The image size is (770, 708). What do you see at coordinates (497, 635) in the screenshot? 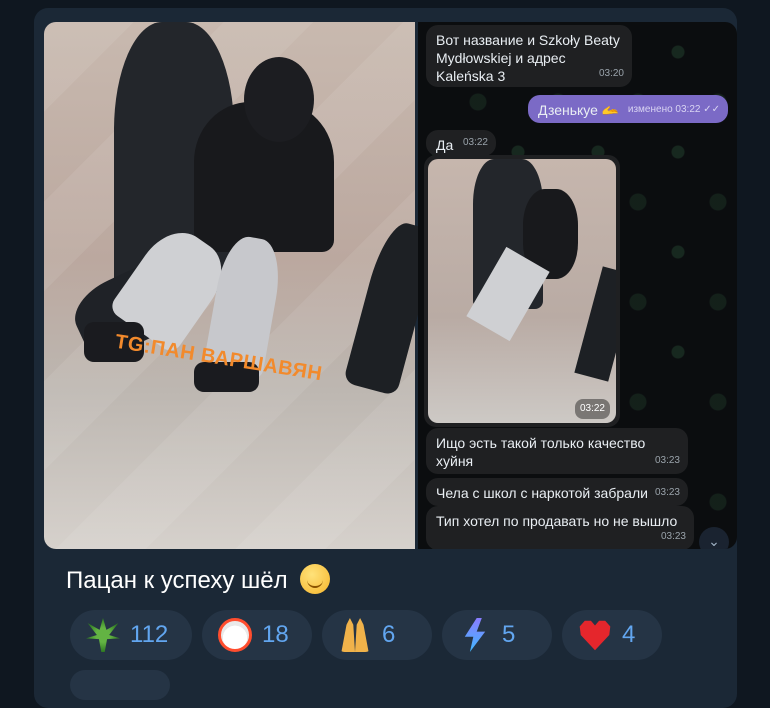
I see `reaction-lightning: 5` at bounding box center [497, 635].